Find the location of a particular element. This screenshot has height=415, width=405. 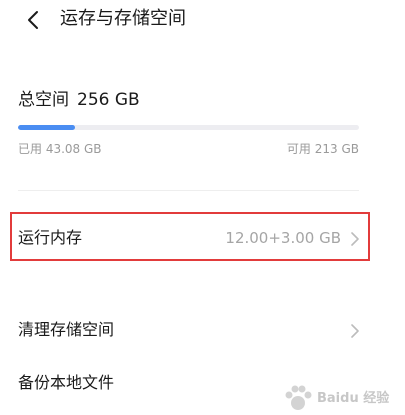

running-memory-row: 运行内存 12.00+3.00 GB is located at coordinates (202, 238).